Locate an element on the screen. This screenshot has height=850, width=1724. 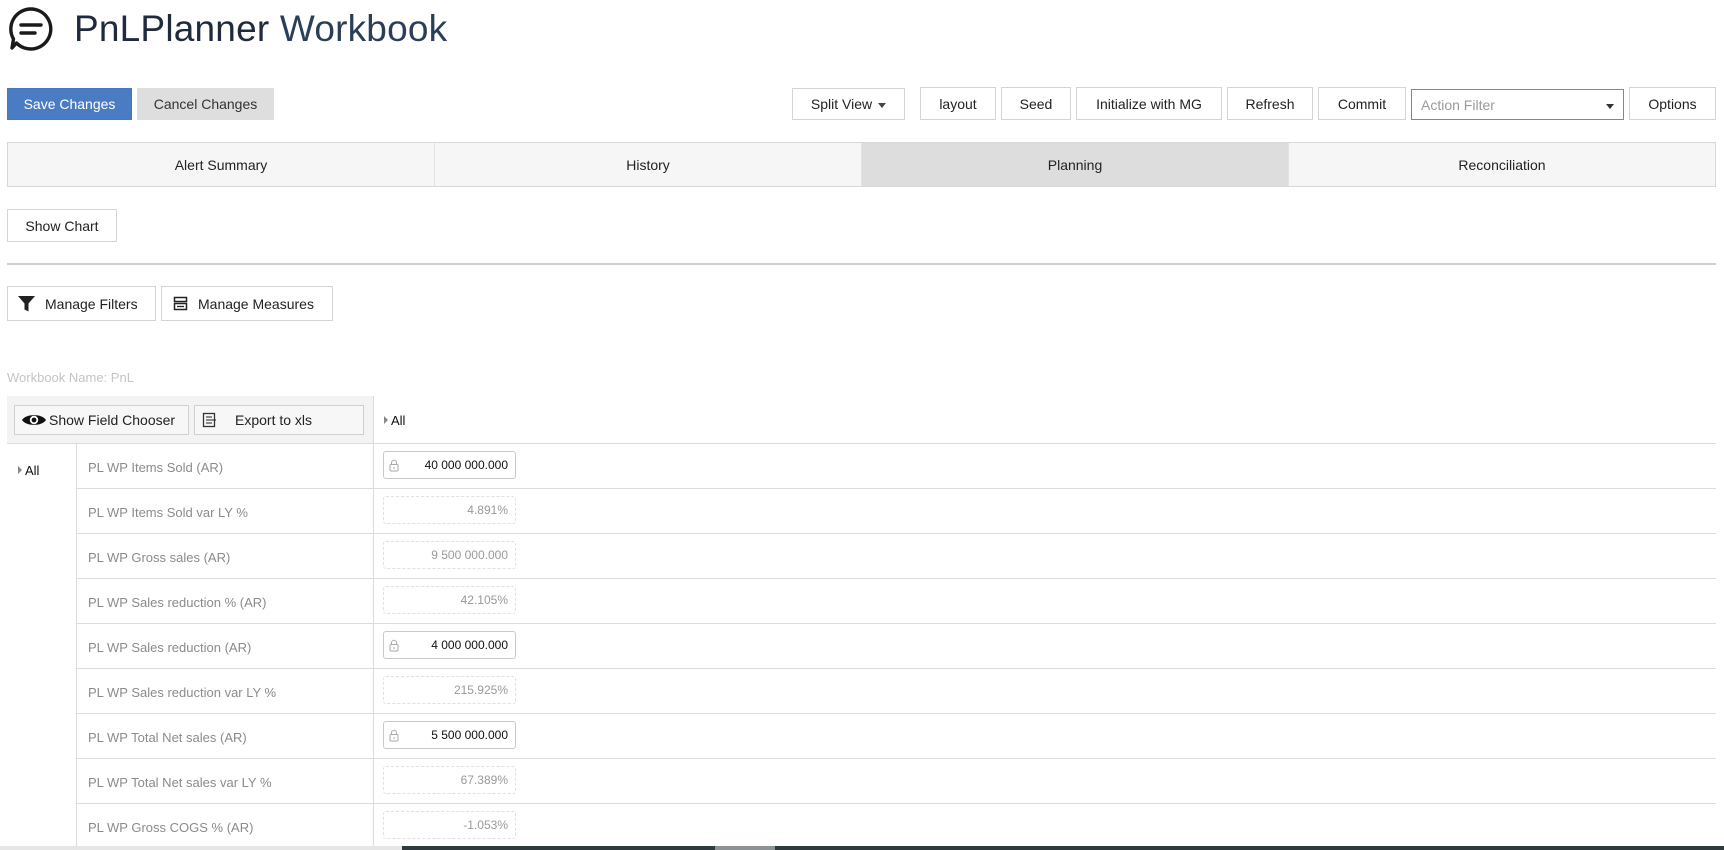
layout-button: layout is located at coordinates (958, 103).